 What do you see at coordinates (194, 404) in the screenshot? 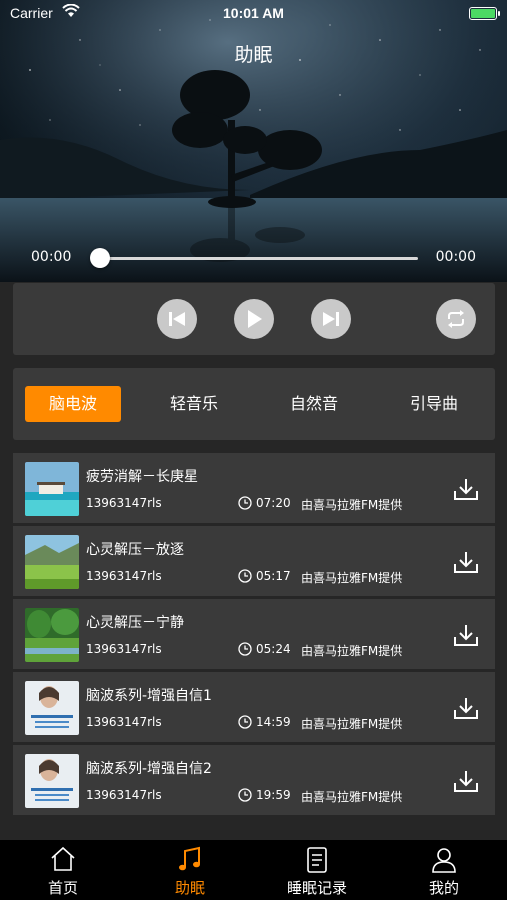
I see `tab-light-music: 轻音乐` at bounding box center [194, 404].